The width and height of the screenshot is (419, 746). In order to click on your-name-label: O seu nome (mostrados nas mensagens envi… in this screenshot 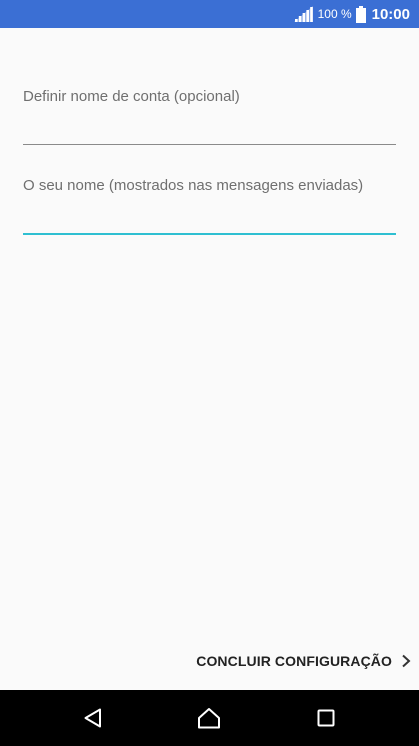, I will do `click(193, 185)`.